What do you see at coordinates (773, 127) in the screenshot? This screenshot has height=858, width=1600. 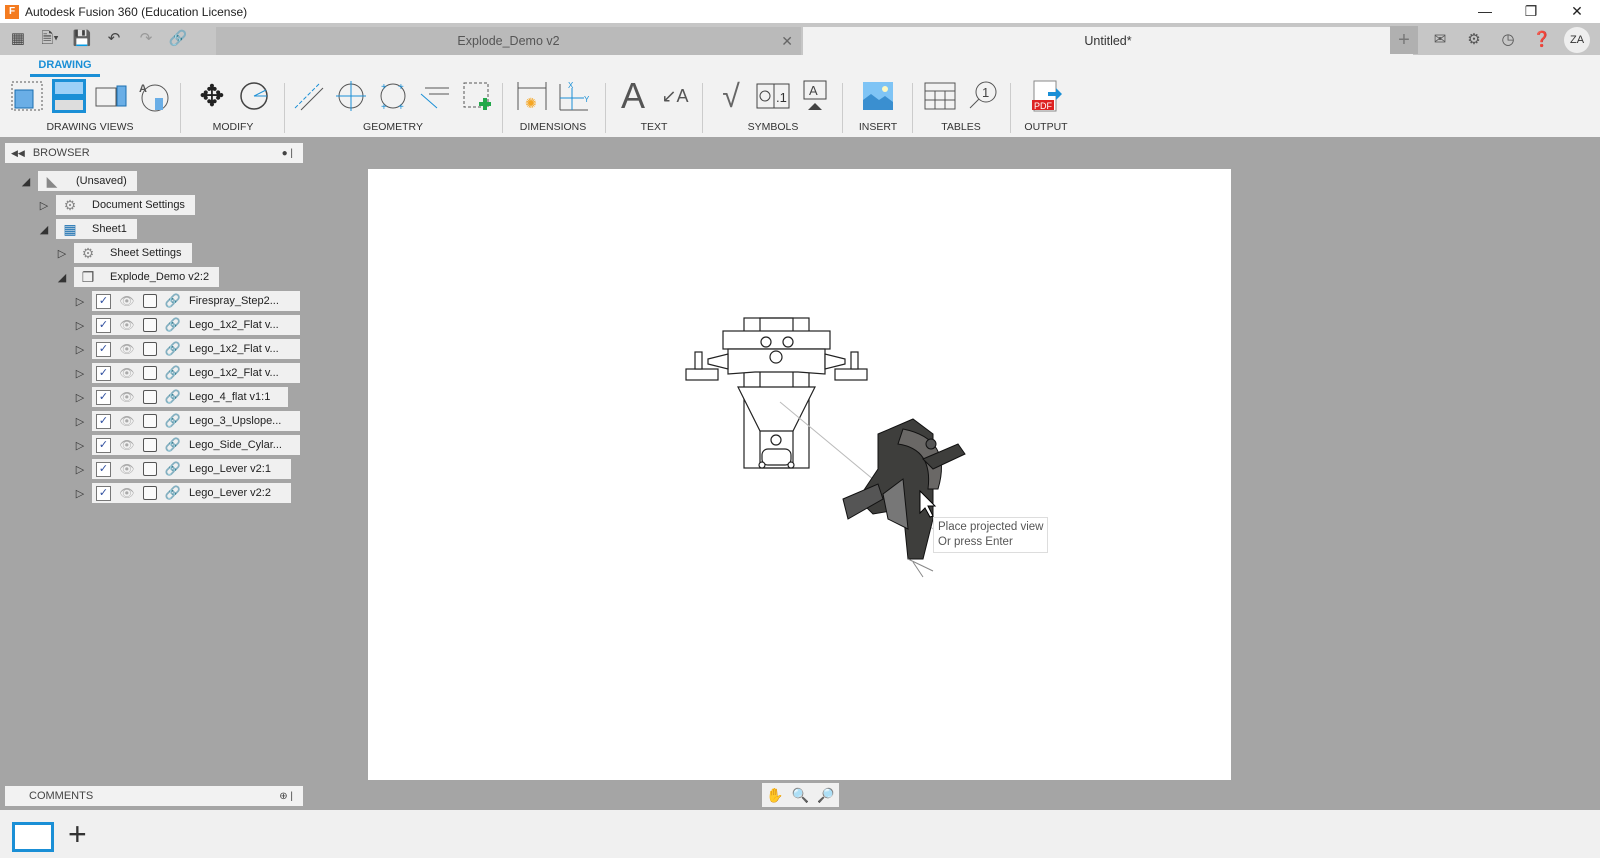 I see `group-label: SYMBOLS` at bounding box center [773, 127].